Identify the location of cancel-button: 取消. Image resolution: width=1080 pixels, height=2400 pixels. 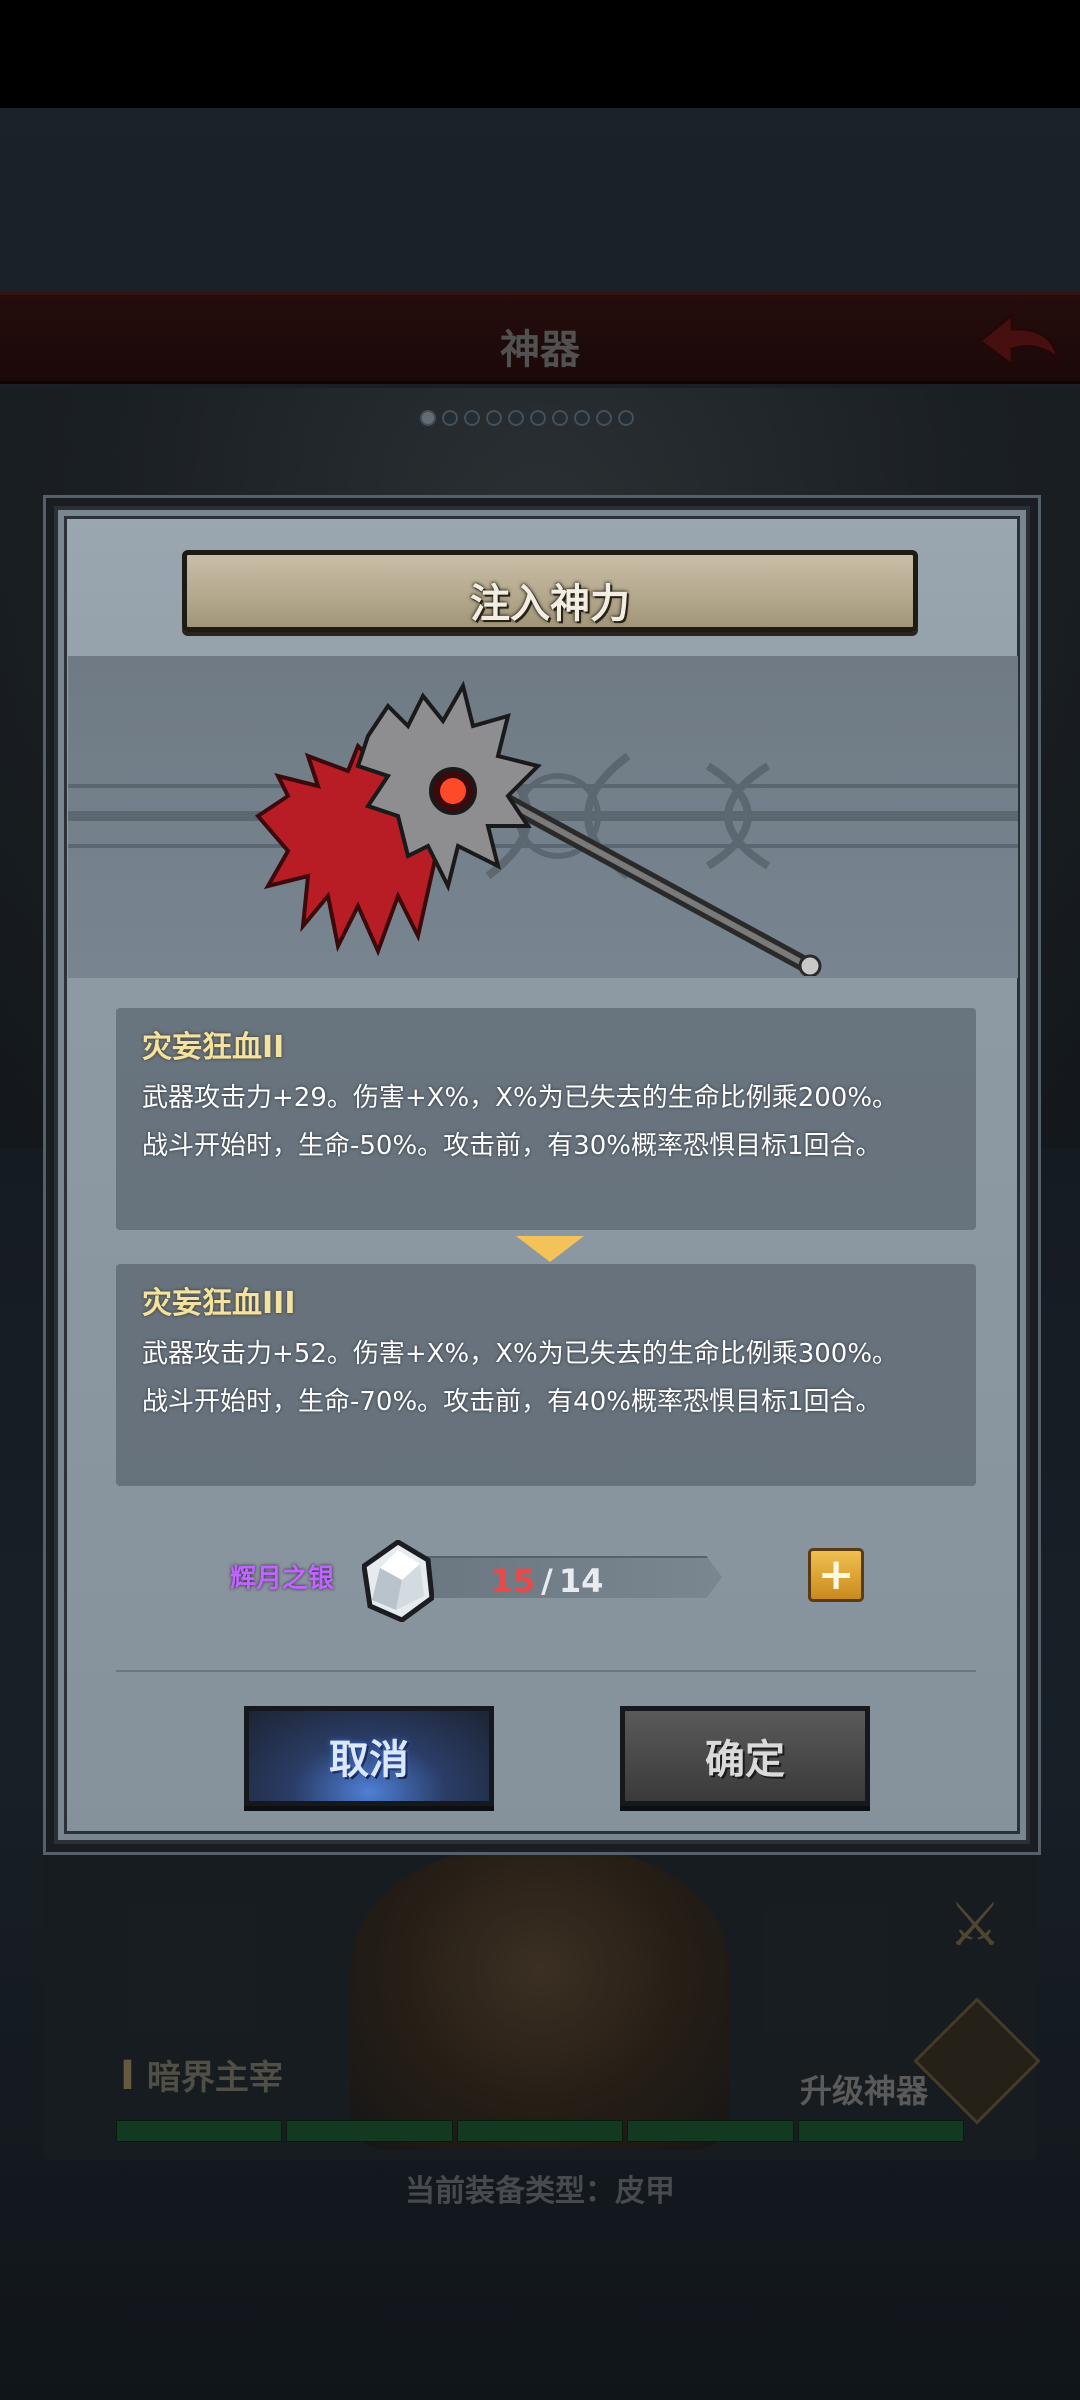
(369, 1756).